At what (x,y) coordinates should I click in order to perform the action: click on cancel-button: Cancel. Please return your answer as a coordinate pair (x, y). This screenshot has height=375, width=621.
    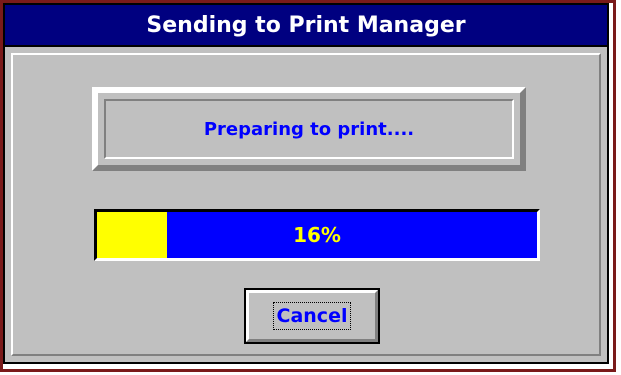
    Looking at the image, I should click on (312, 316).